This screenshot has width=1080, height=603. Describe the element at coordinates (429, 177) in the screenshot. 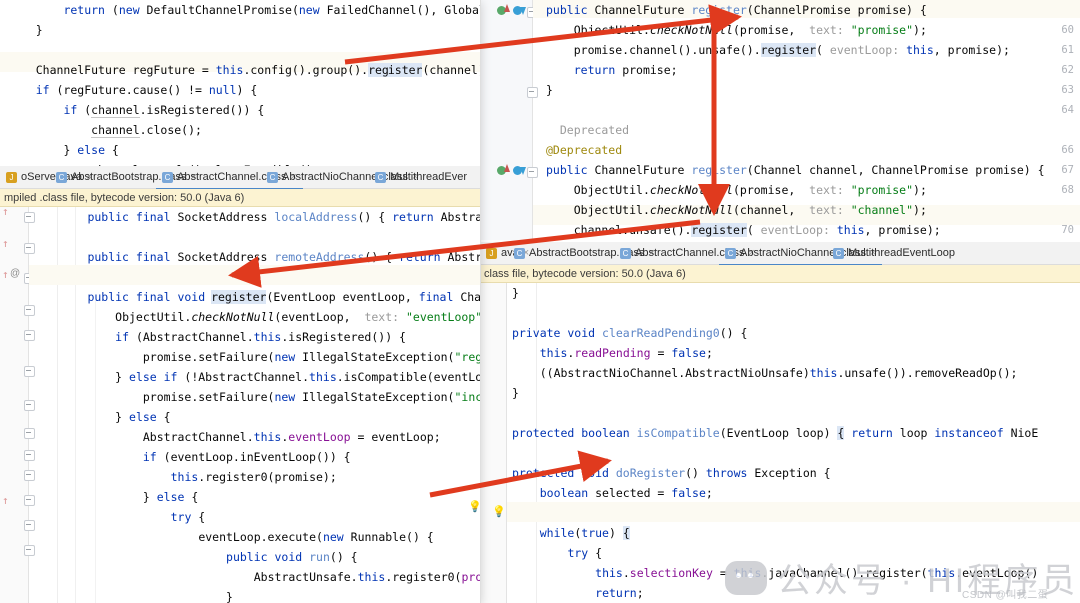

I see `editor-tab-label: MultithreadEver` at that location.